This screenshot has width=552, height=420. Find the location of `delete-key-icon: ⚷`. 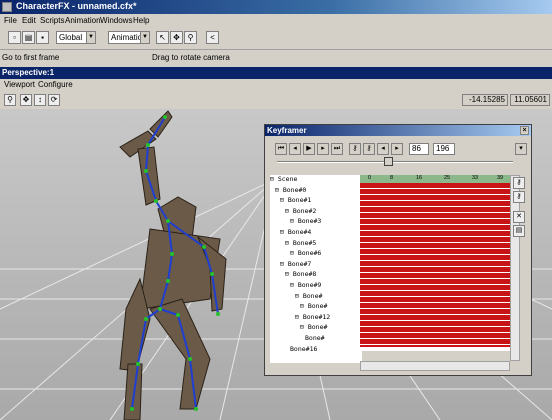

delete-key-icon: ⚷ is located at coordinates (369, 149).